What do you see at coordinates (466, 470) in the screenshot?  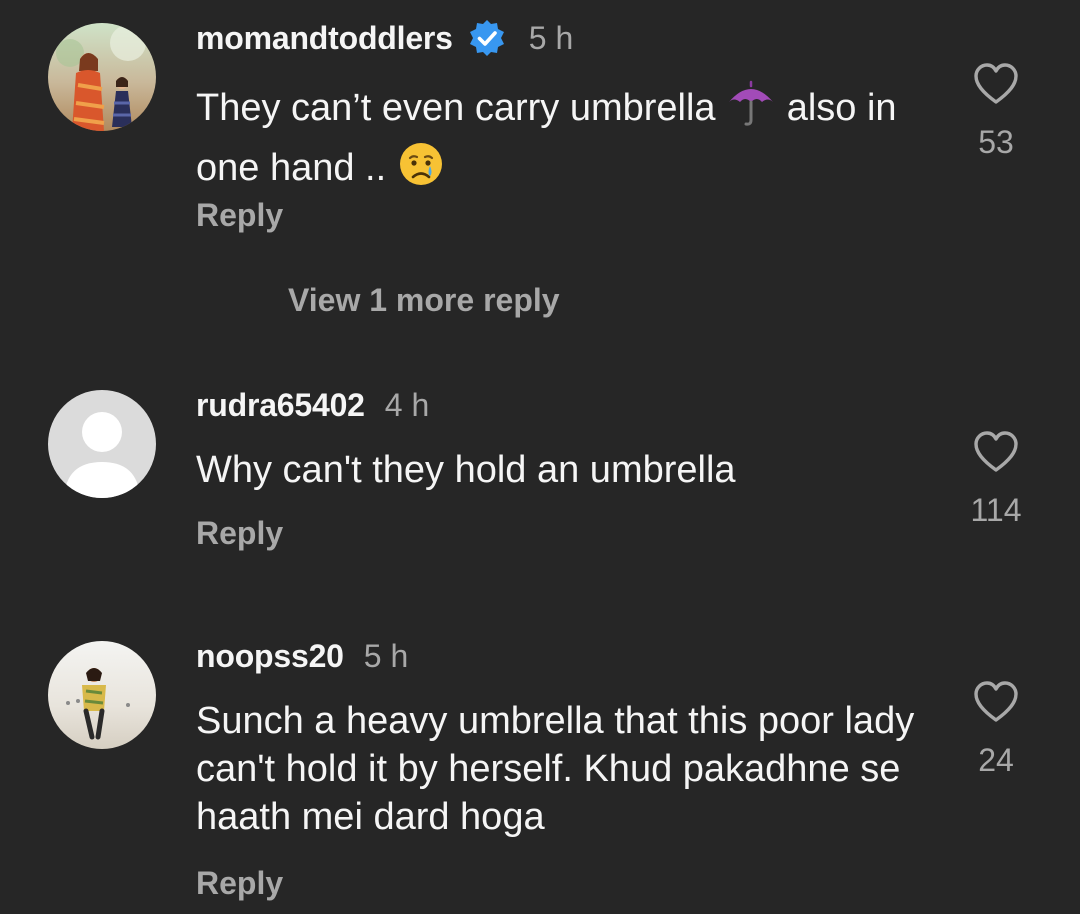 I see `comment-text: Why can't they hold an umbrella` at bounding box center [466, 470].